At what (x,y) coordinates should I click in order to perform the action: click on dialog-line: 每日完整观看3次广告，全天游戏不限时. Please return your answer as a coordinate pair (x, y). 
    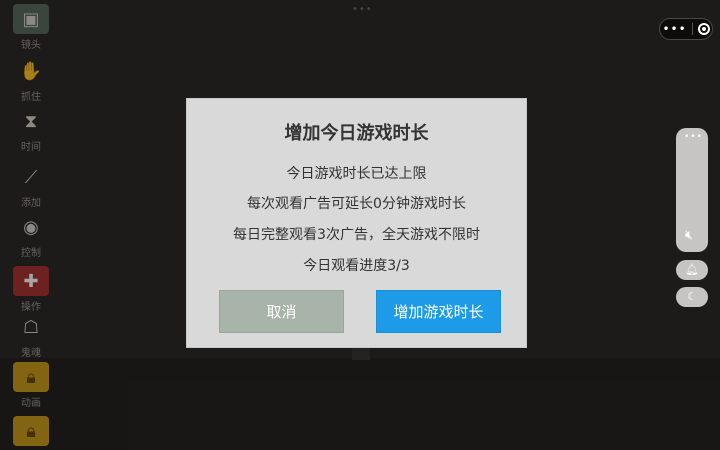
    Looking at the image, I should click on (356, 235).